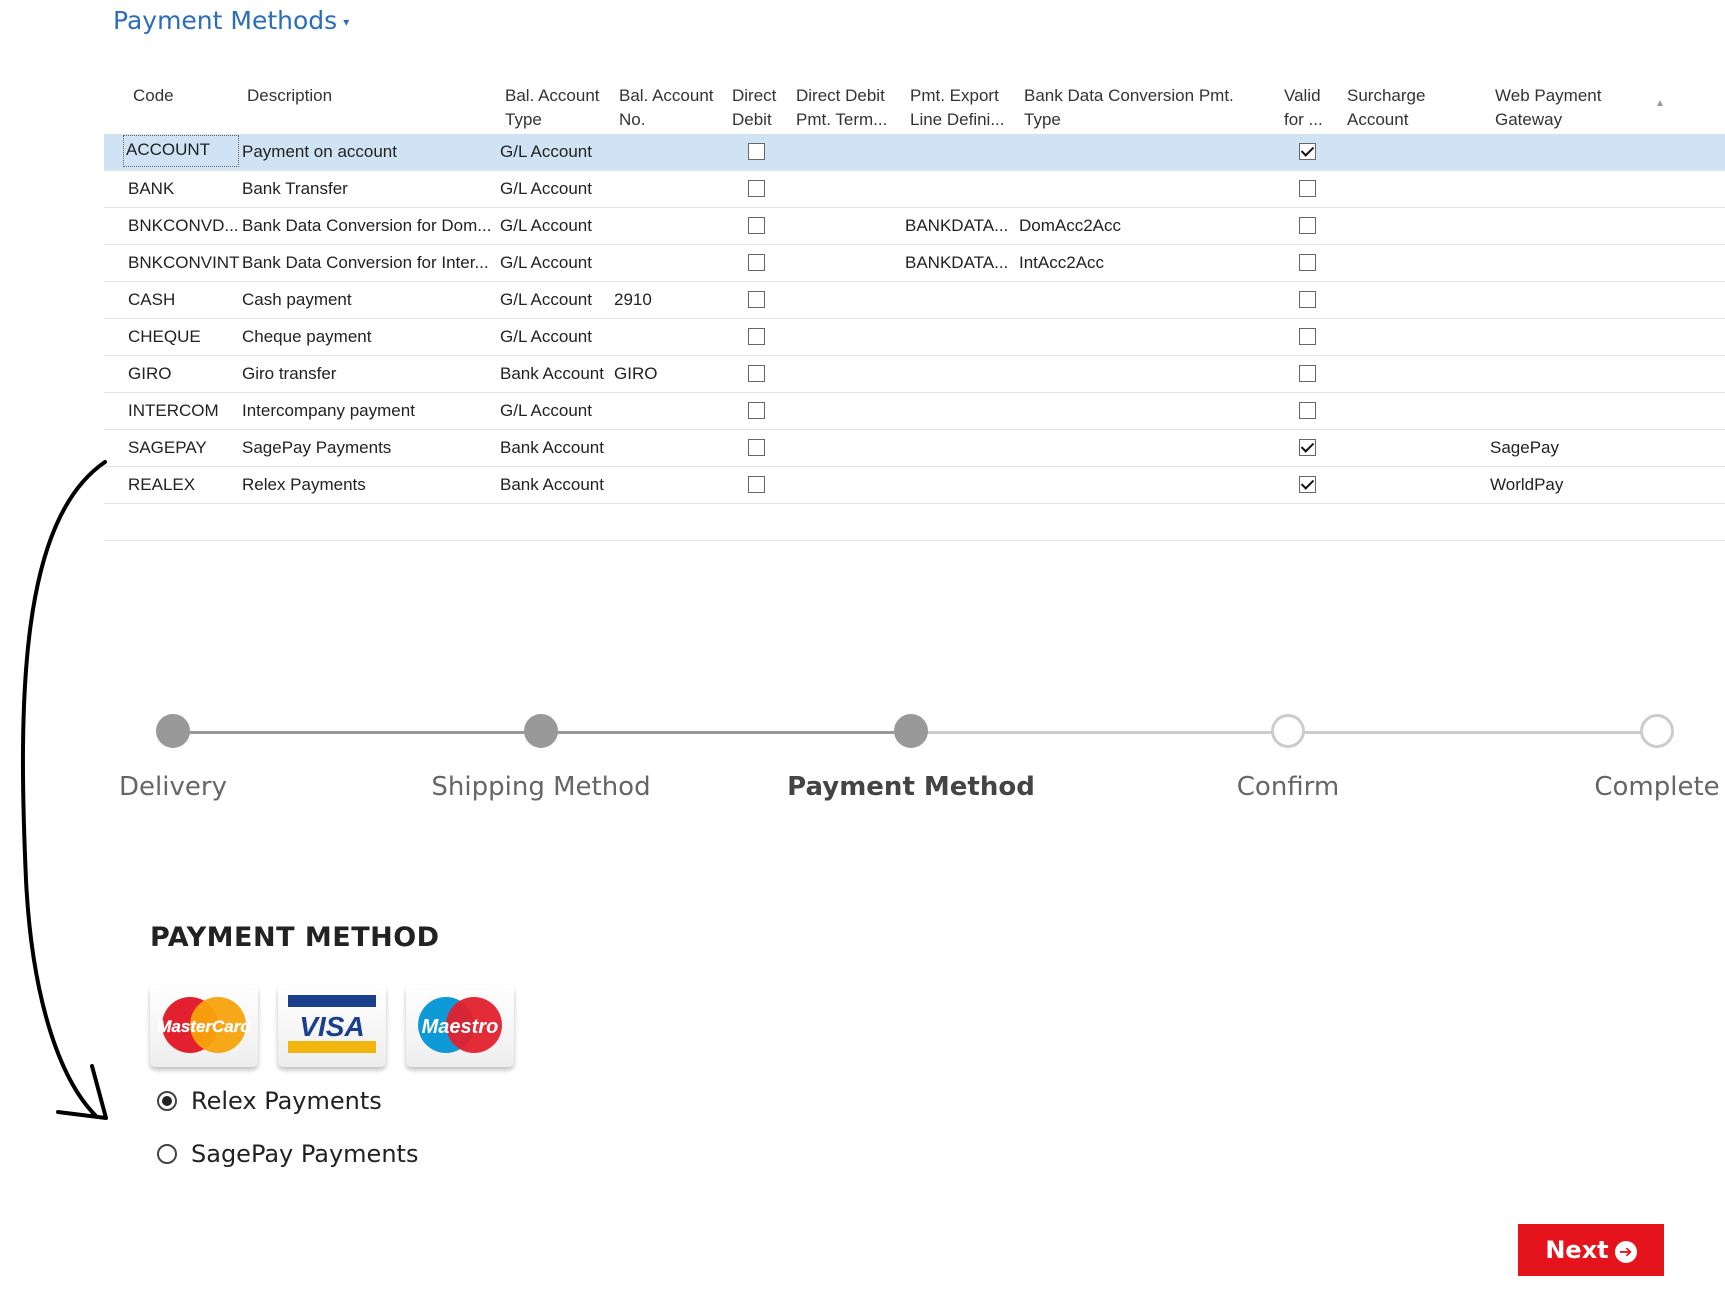  I want to click on next-button: Next ➔, so click(1591, 1250).